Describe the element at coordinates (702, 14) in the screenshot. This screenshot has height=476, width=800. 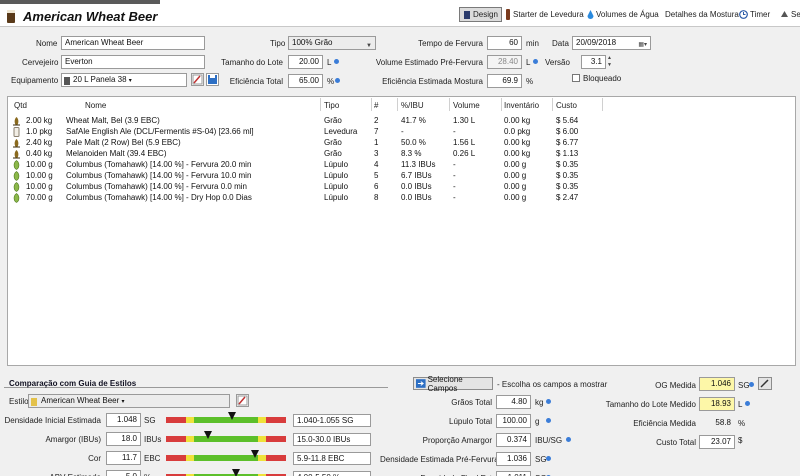
I see `toolbar-mash-details-button: Detalhes da Mostura` at that location.